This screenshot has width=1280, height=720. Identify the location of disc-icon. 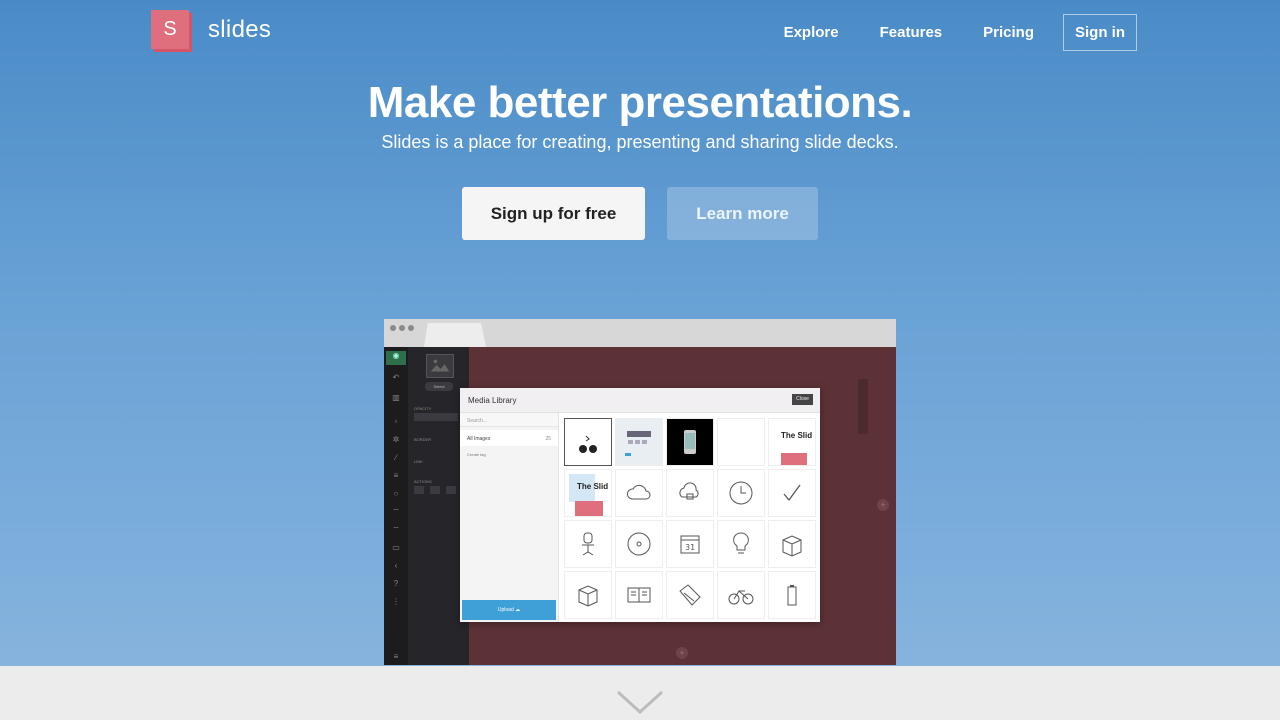
(639, 544).